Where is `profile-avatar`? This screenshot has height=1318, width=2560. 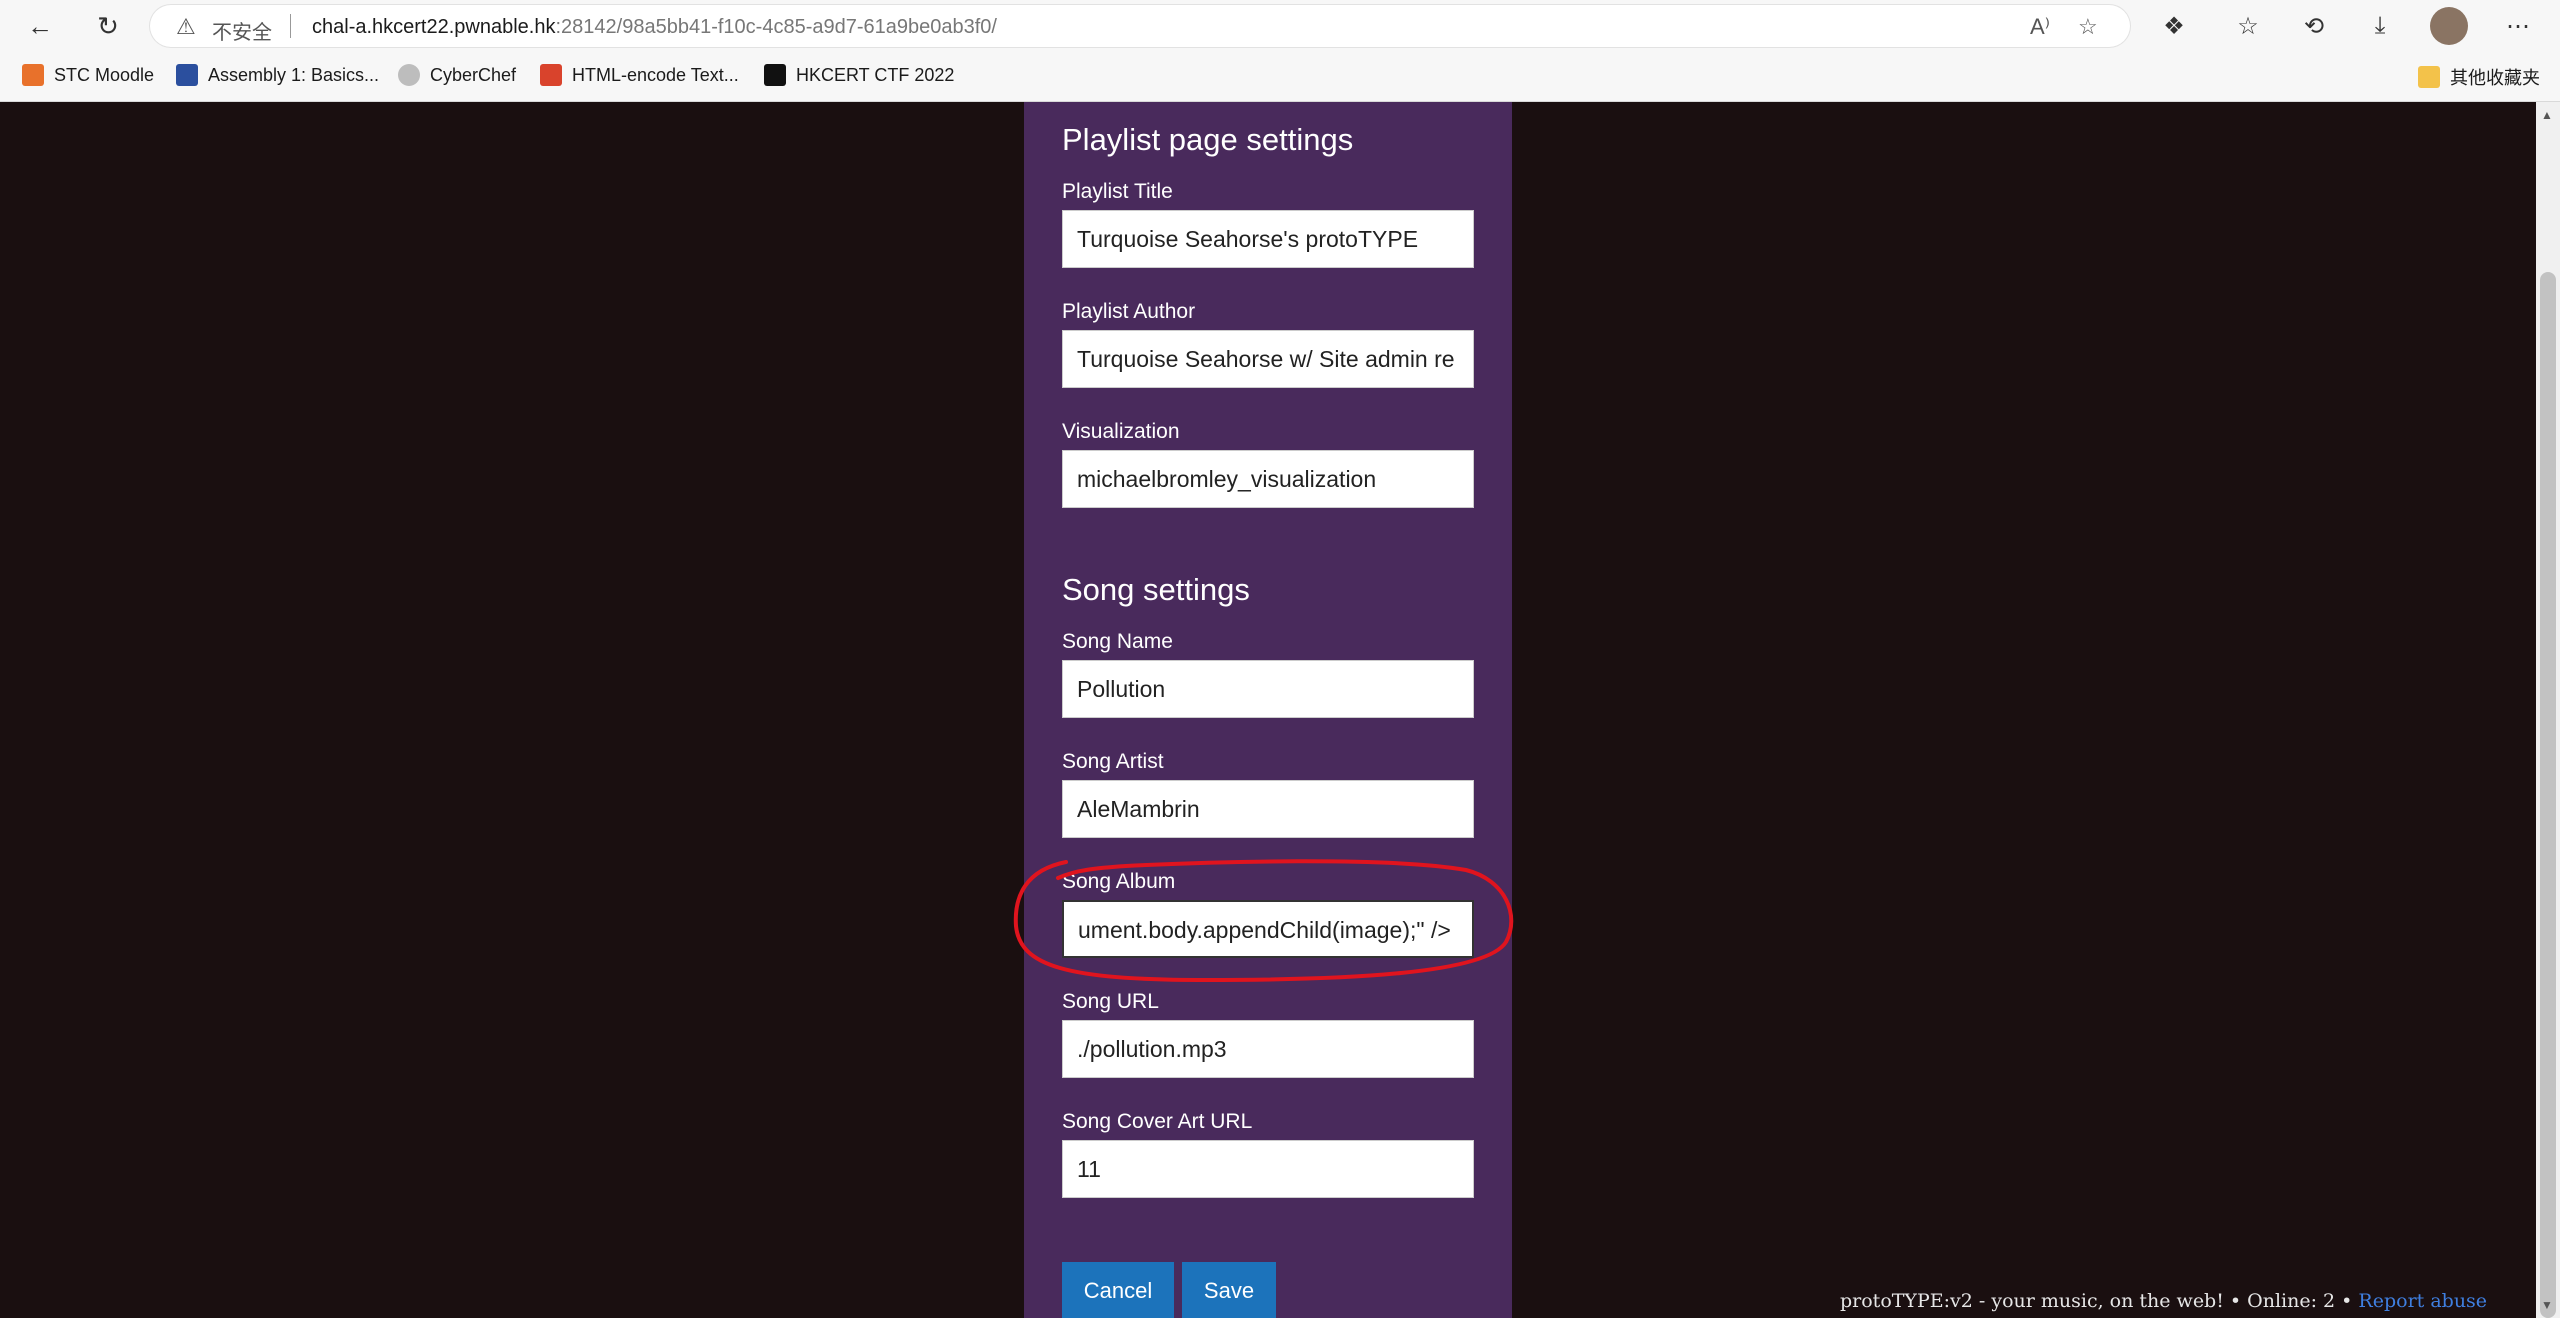
profile-avatar is located at coordinates (2449, 26).